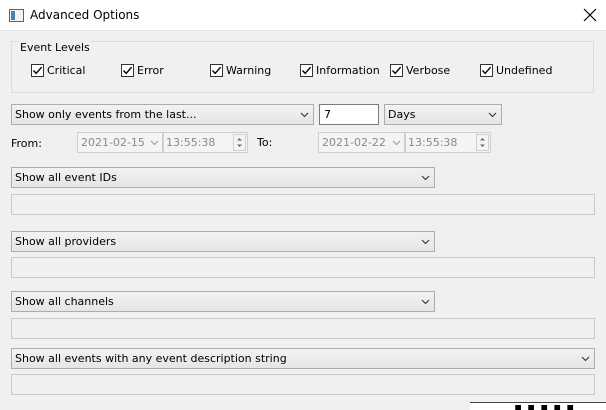 The image size is (606, 410). Describe the element at coordinates (428, 70) in the screenshot. I see `checkbox-label: Verbose` at that location.